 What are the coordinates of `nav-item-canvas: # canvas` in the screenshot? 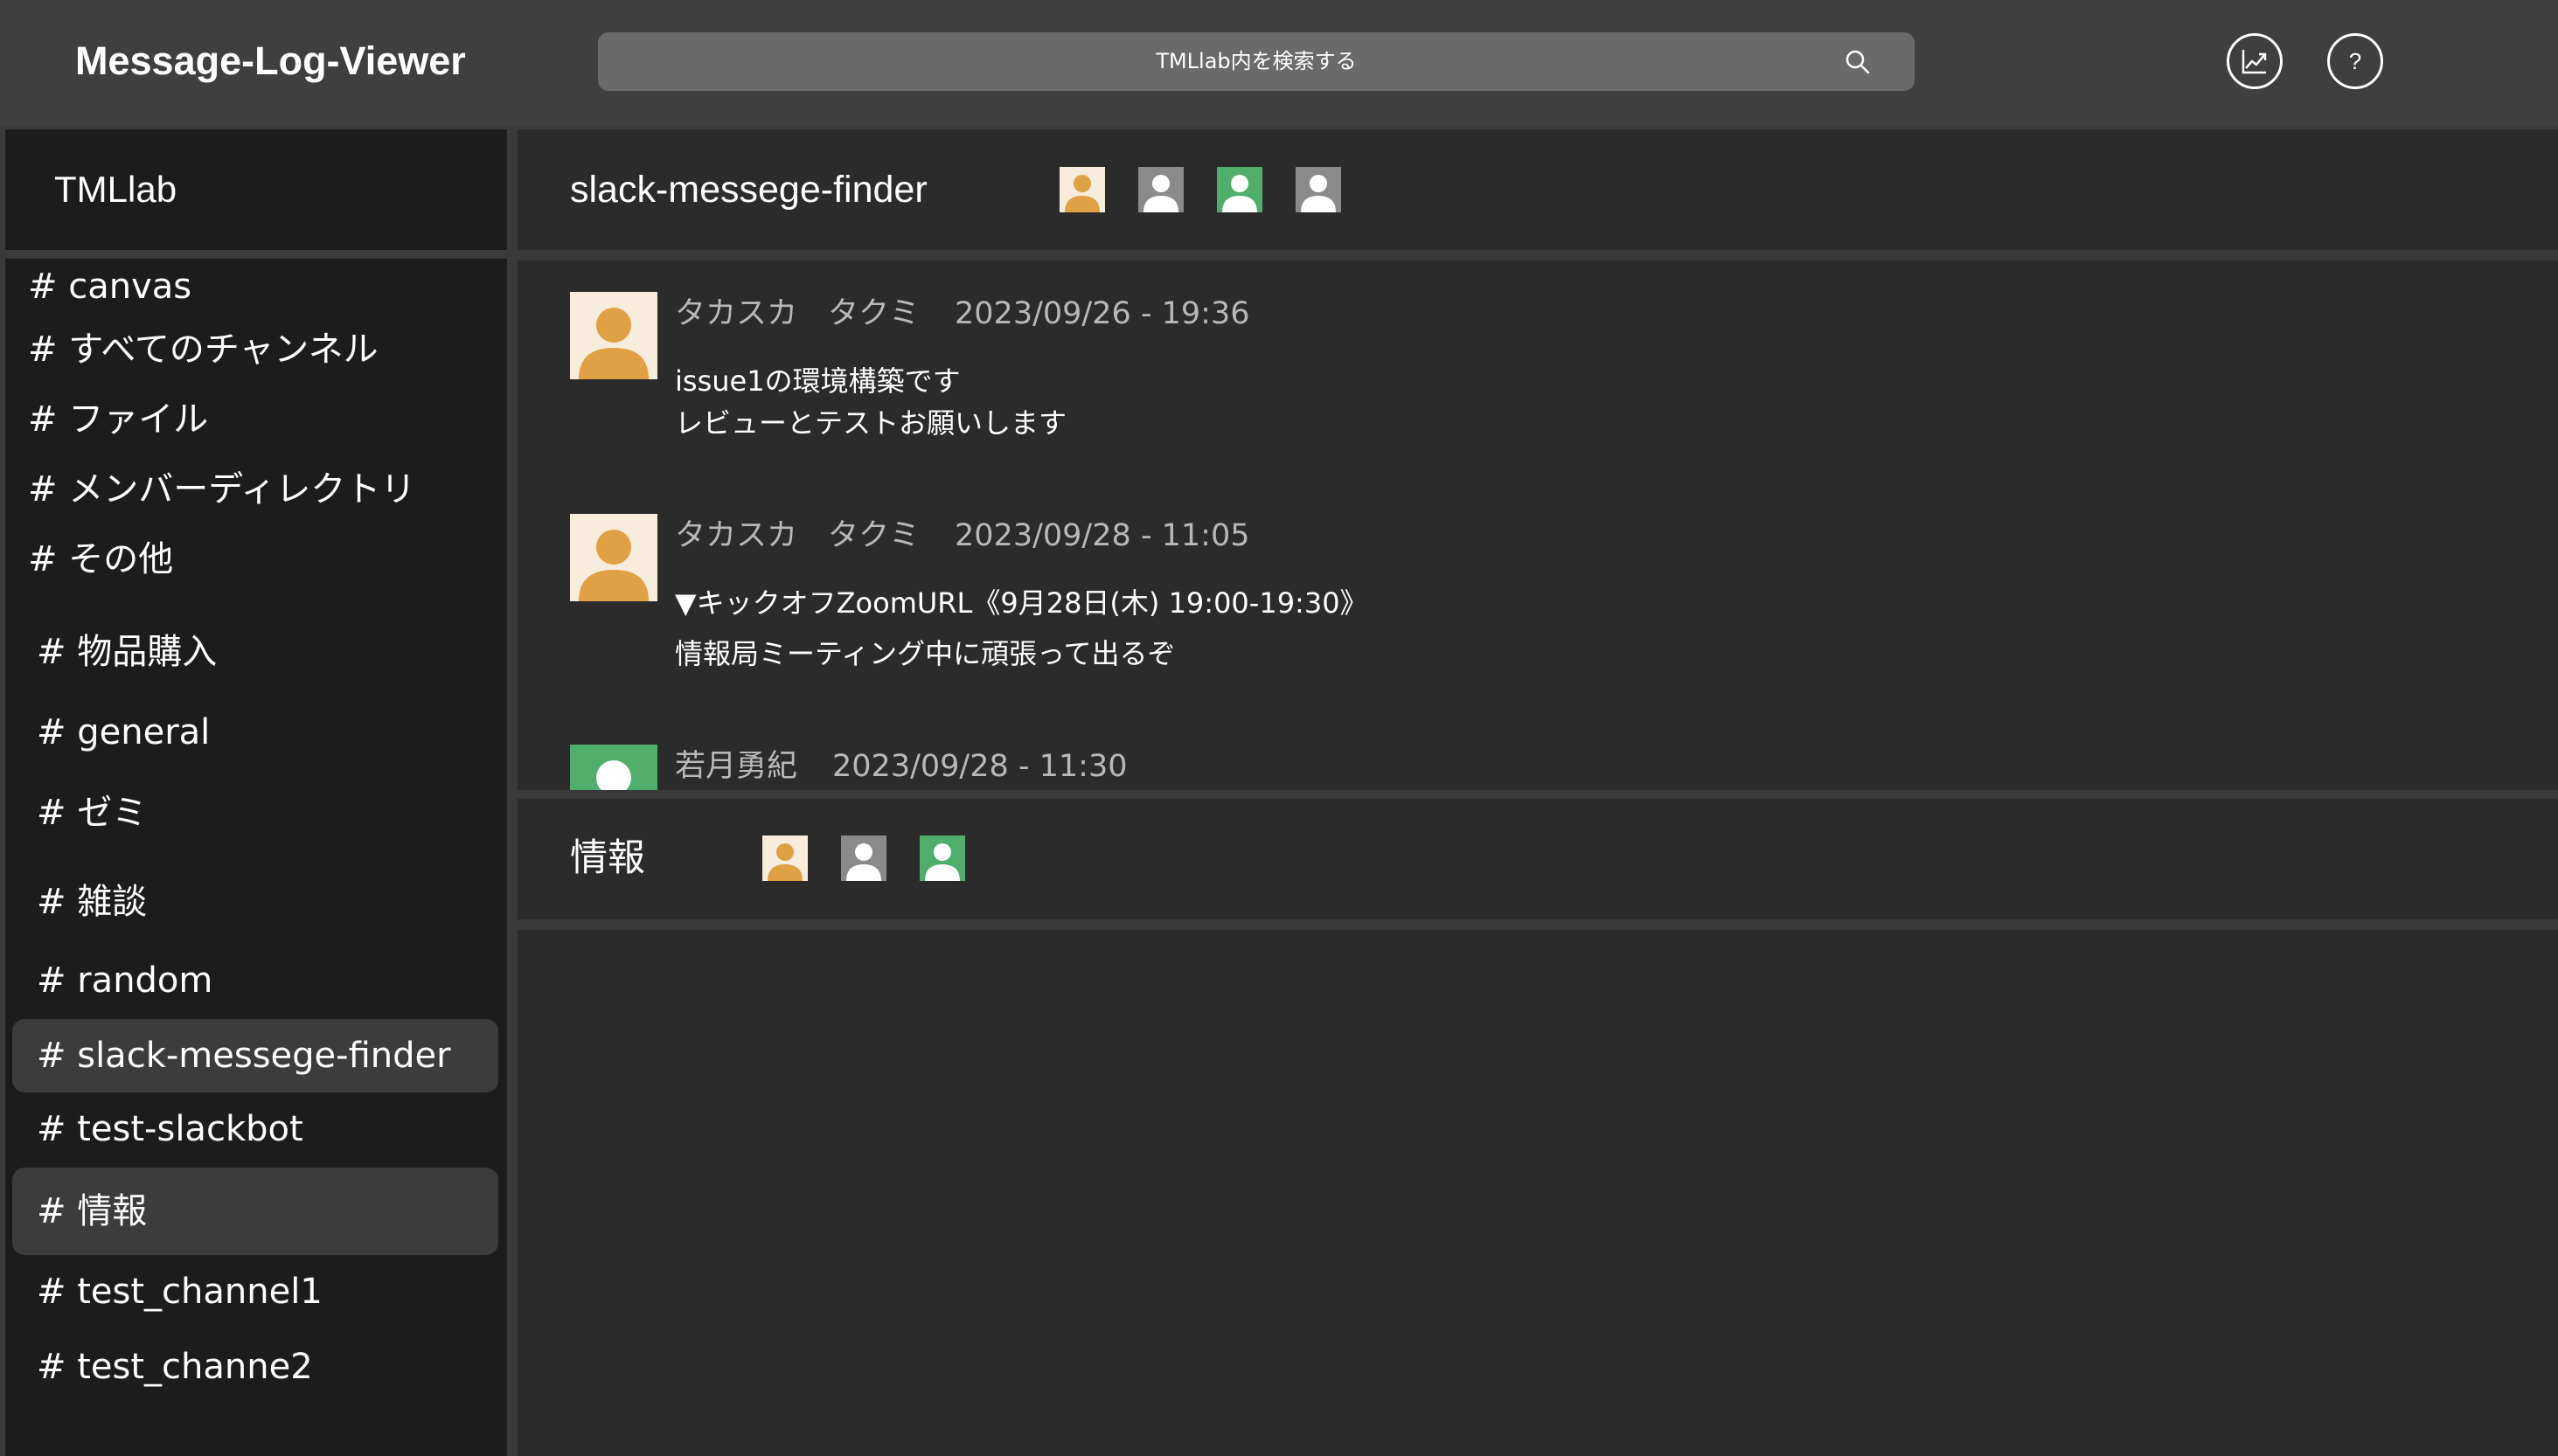 It's located at (109, 286).